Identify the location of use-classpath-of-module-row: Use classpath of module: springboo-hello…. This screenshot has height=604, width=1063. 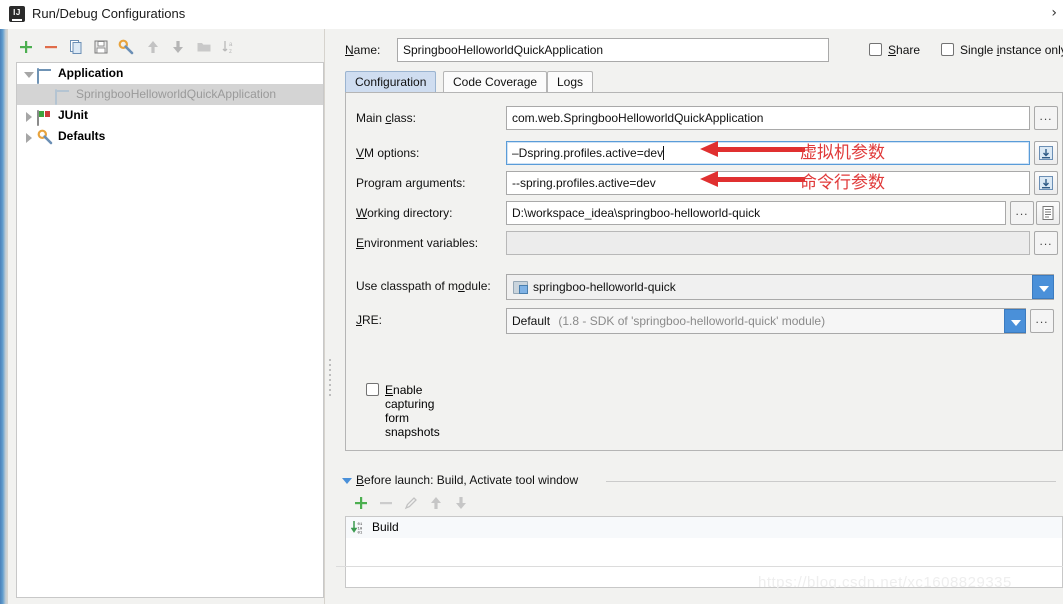
(704, 287).